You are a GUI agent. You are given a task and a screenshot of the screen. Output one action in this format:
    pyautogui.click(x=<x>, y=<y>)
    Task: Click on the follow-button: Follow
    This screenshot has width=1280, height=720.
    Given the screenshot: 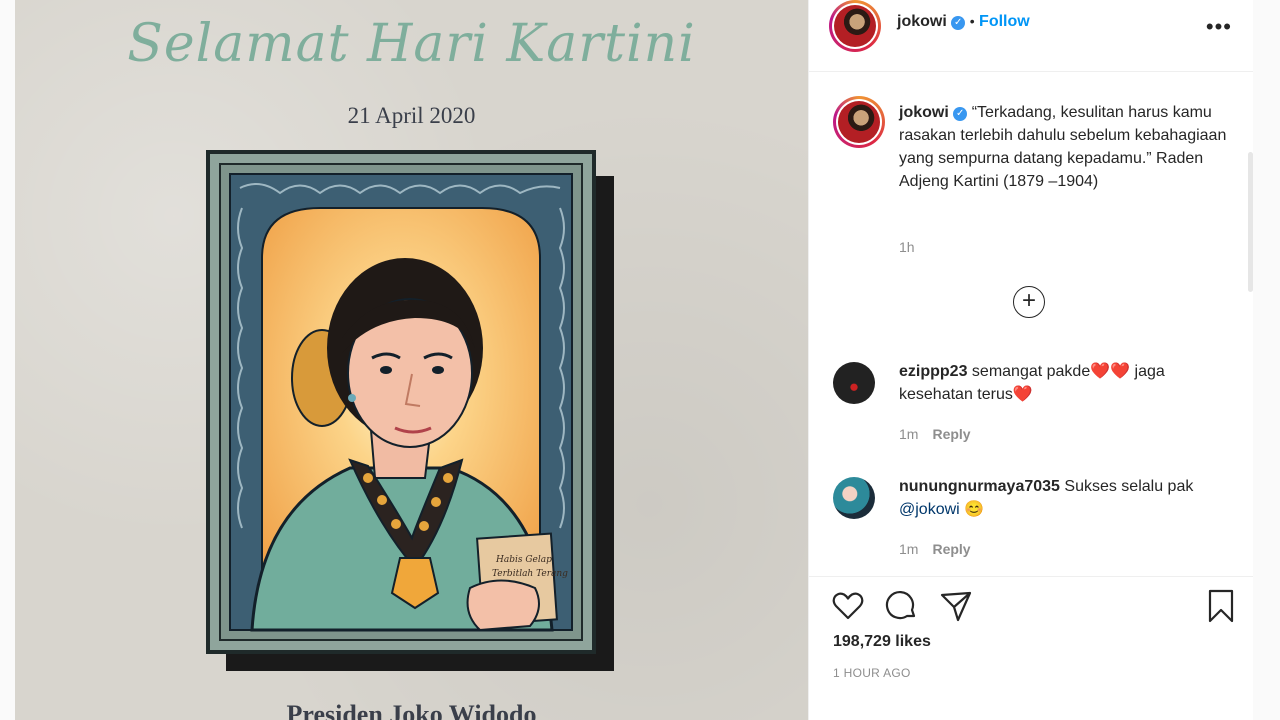 What is the action you would take?
    pyautogui.click(x=1004, y=21)
    